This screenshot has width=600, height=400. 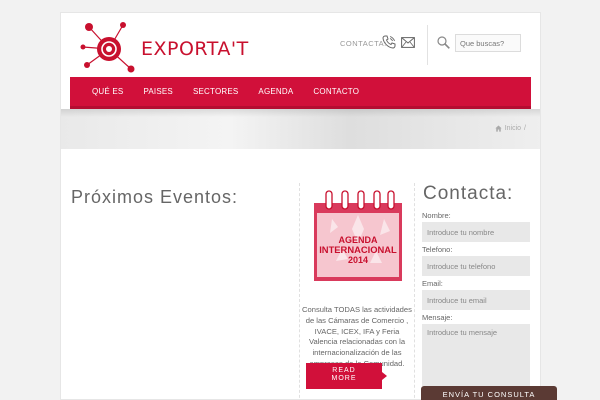 What do you see at coordinates (436, 215) in the screenshot?
I see `name-label: Nombre:` at bounding box center [436, 215].